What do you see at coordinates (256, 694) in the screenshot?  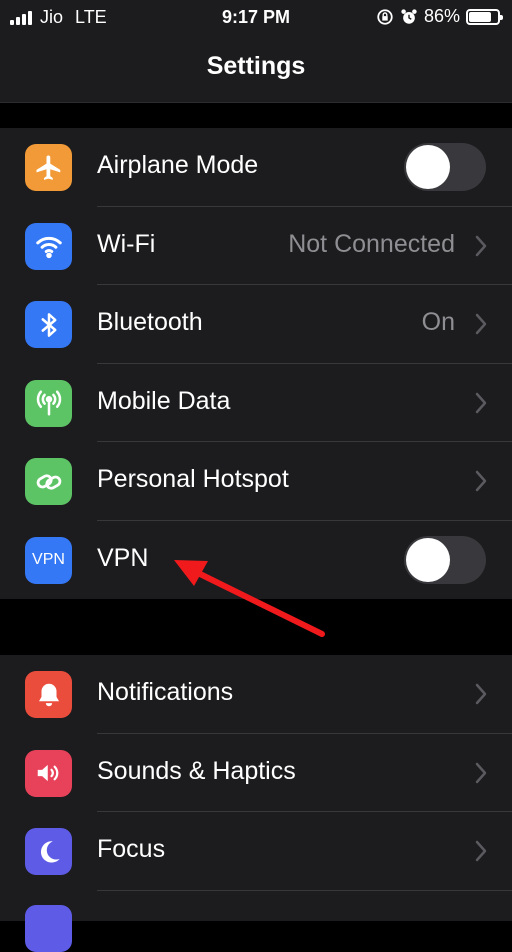 I see `notifications-row: Notifications` at bounding box center [256, 694].